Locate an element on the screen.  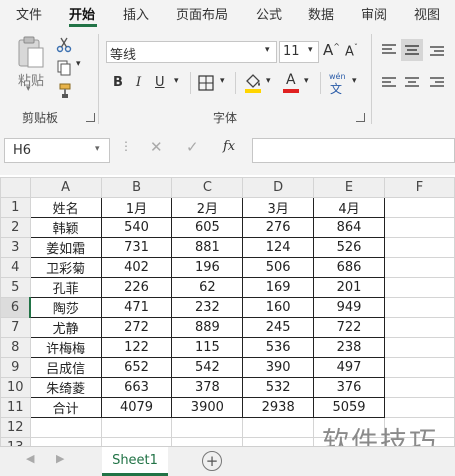
menu-insert: 插入 is located at coordinates (136, 13).